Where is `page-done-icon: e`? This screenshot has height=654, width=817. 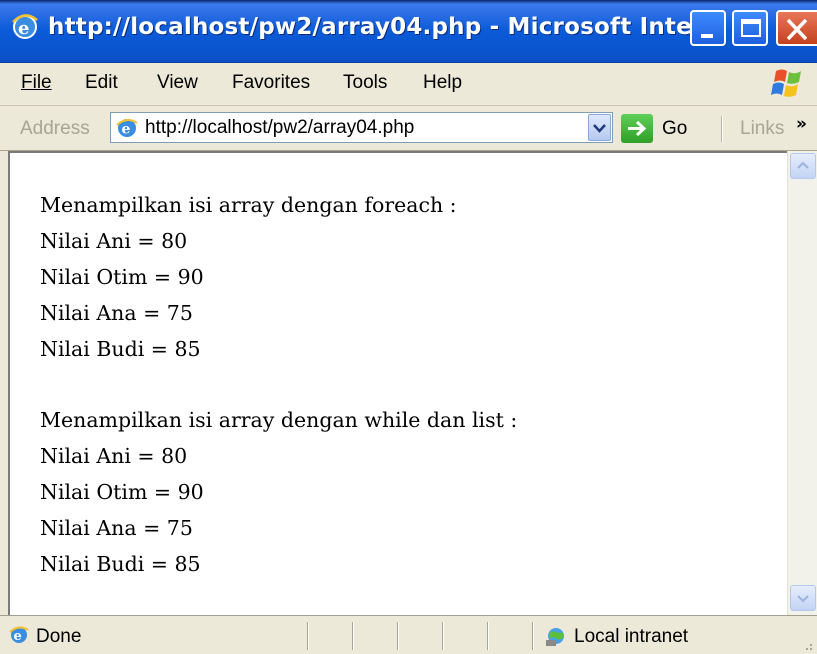
page-done-icon: e is located at coordinates (19, 635).